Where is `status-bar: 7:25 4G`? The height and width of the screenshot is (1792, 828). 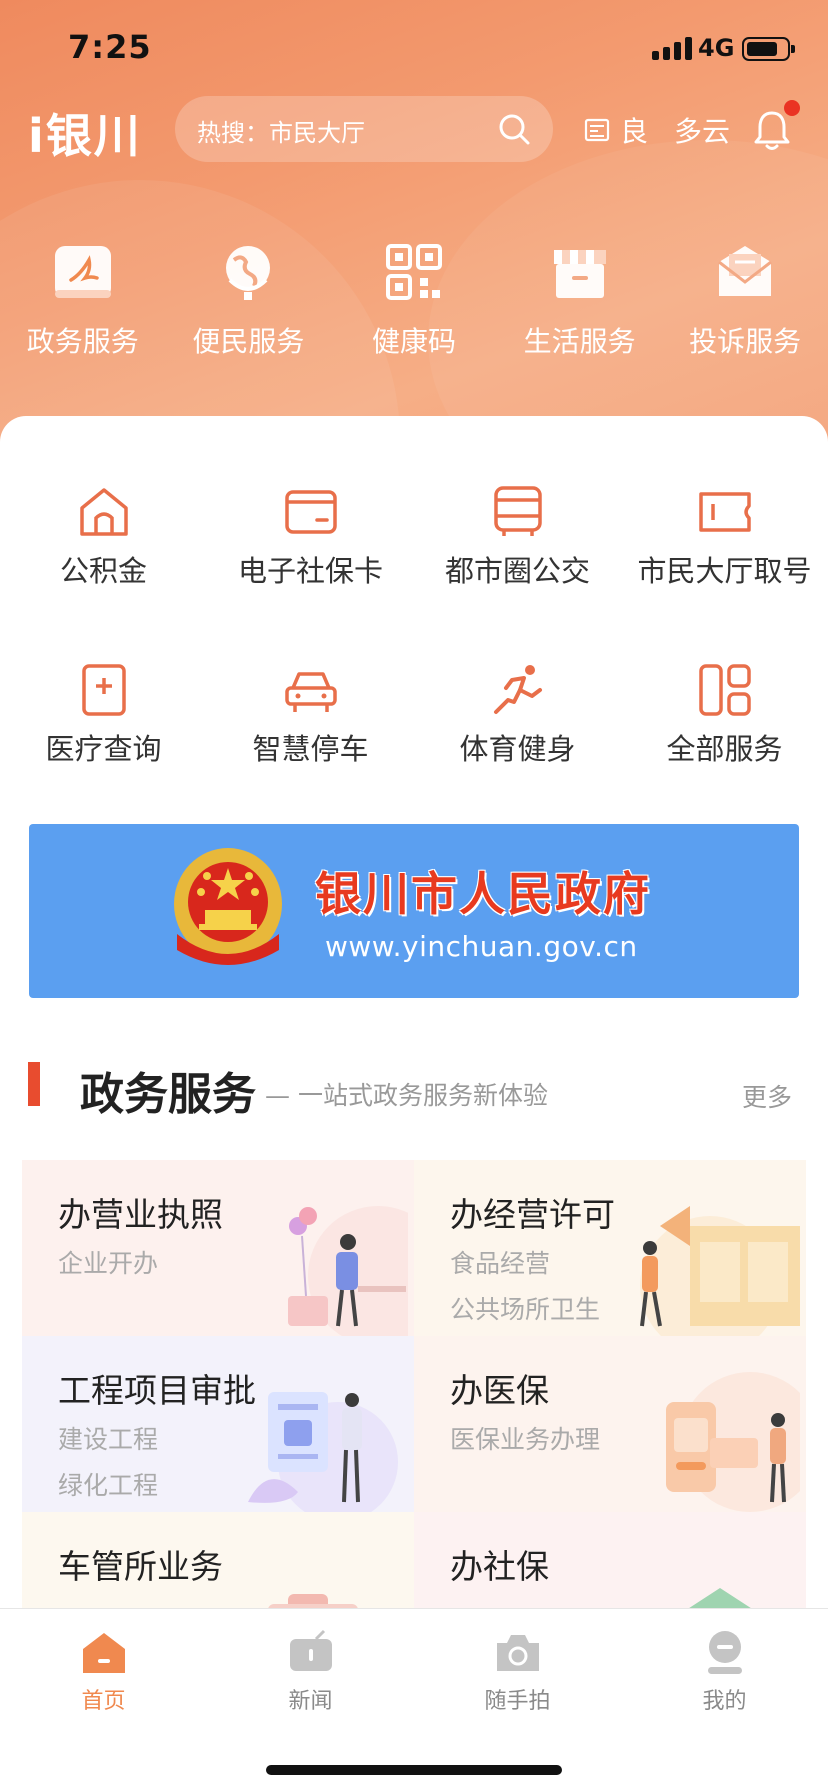 status-bar: 7:25 4G is located at coordinates (414, 50).